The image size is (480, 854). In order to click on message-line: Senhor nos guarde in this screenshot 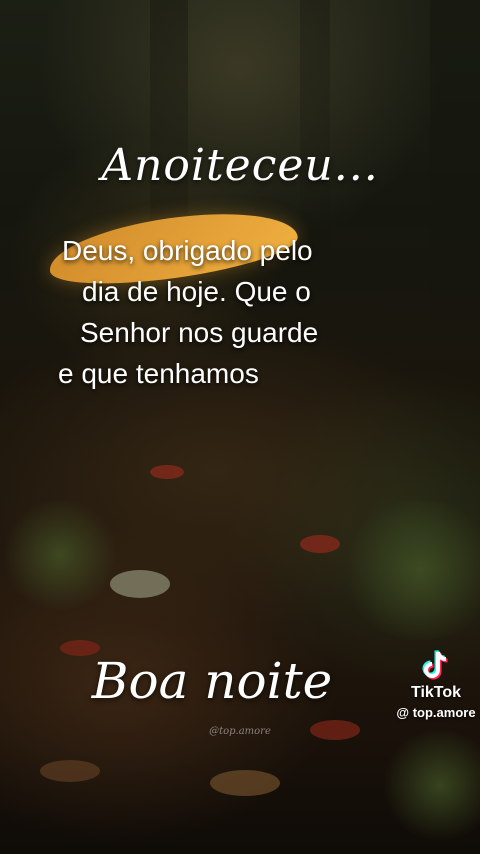, I will do `click(199, 332)`.